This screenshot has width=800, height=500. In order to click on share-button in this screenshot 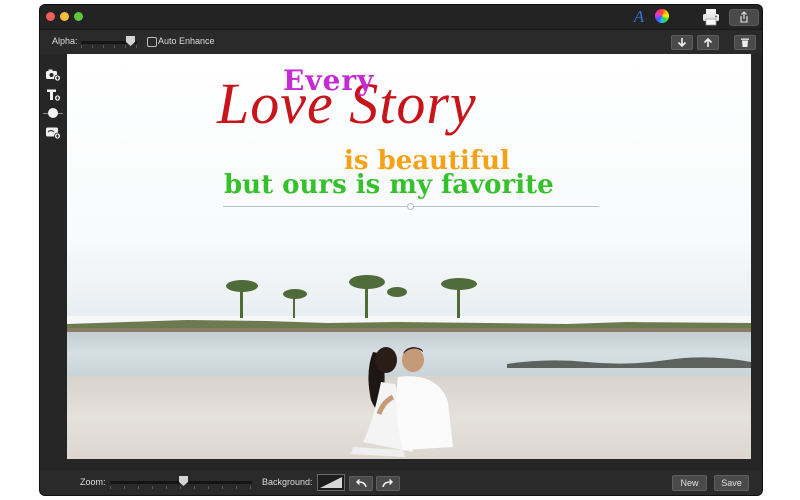, I will do `click(744, 17)`.